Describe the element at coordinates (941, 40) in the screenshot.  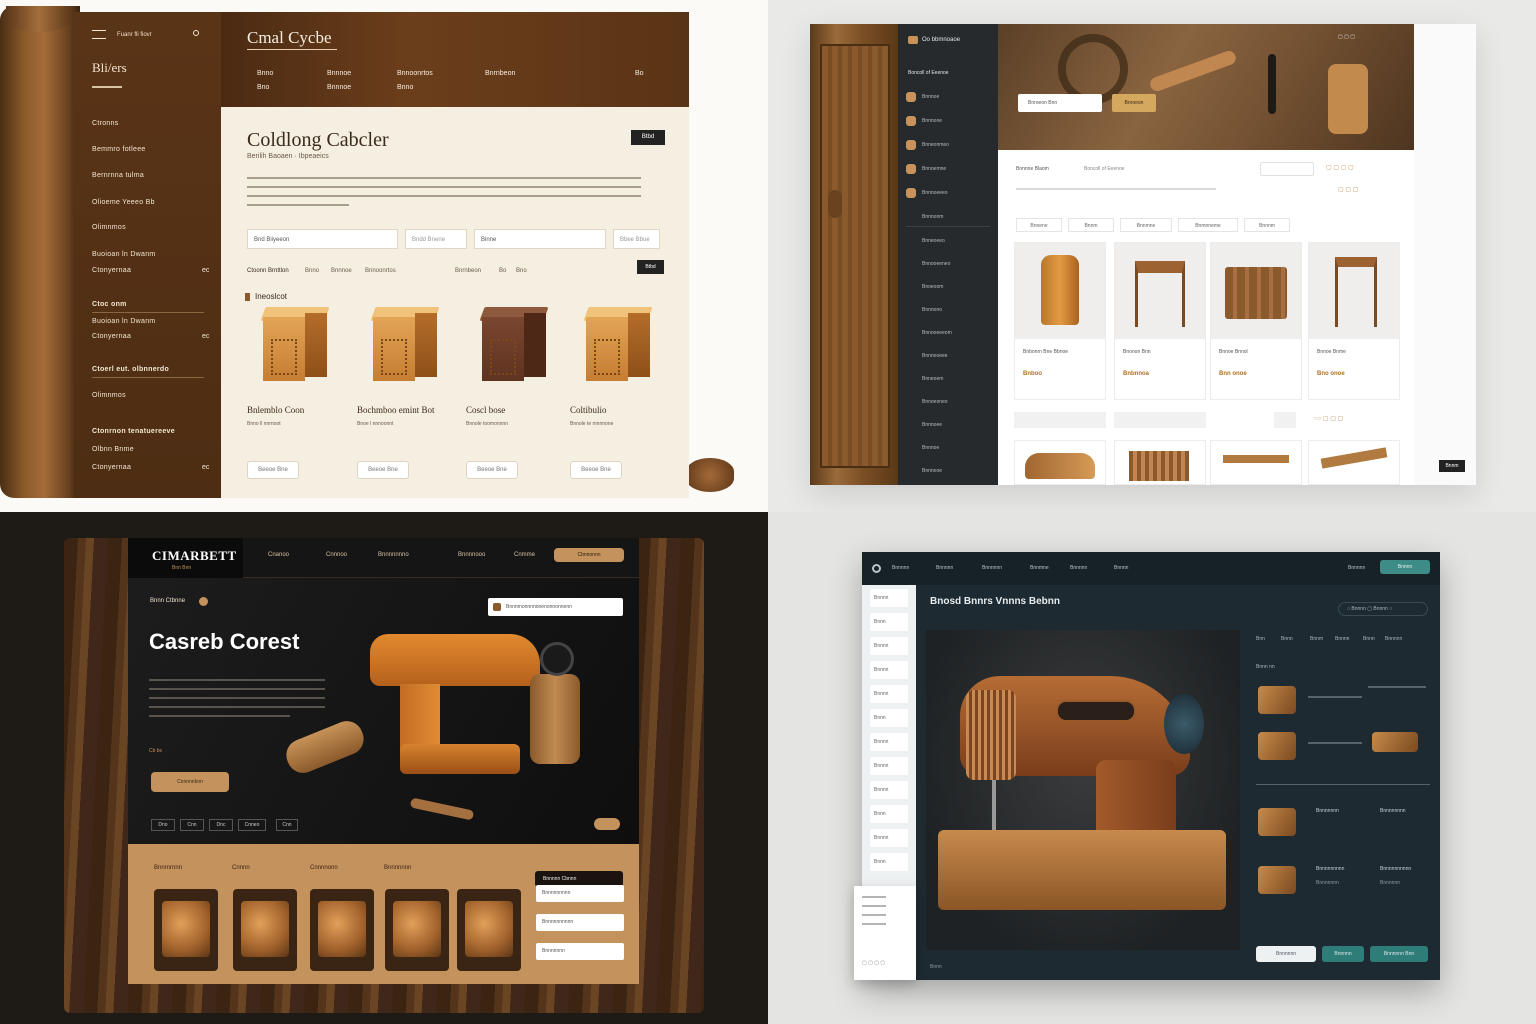
I see `brand-text: Oo bbmnoaoe` at that location.